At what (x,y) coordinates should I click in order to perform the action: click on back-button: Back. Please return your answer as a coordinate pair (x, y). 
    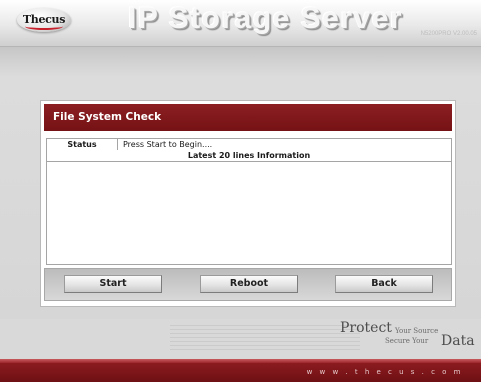
    Looking at the image, I should click on (384, 284).